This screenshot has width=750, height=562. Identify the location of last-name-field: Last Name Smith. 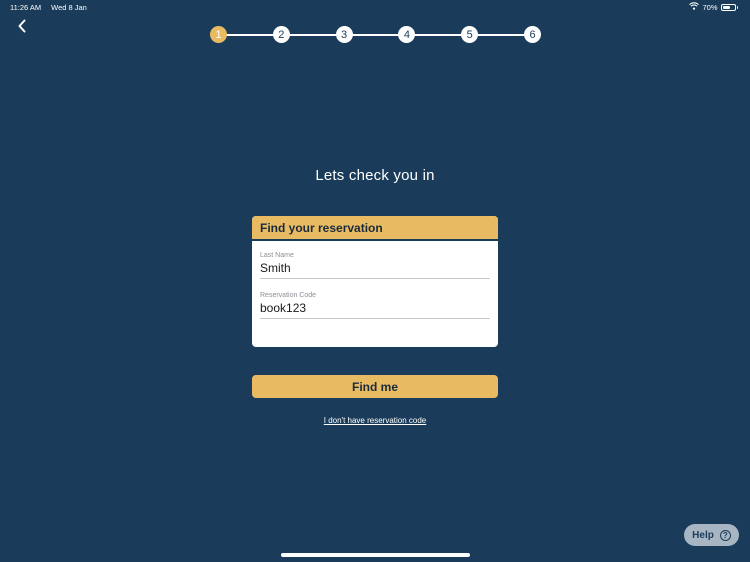
(375, 265).